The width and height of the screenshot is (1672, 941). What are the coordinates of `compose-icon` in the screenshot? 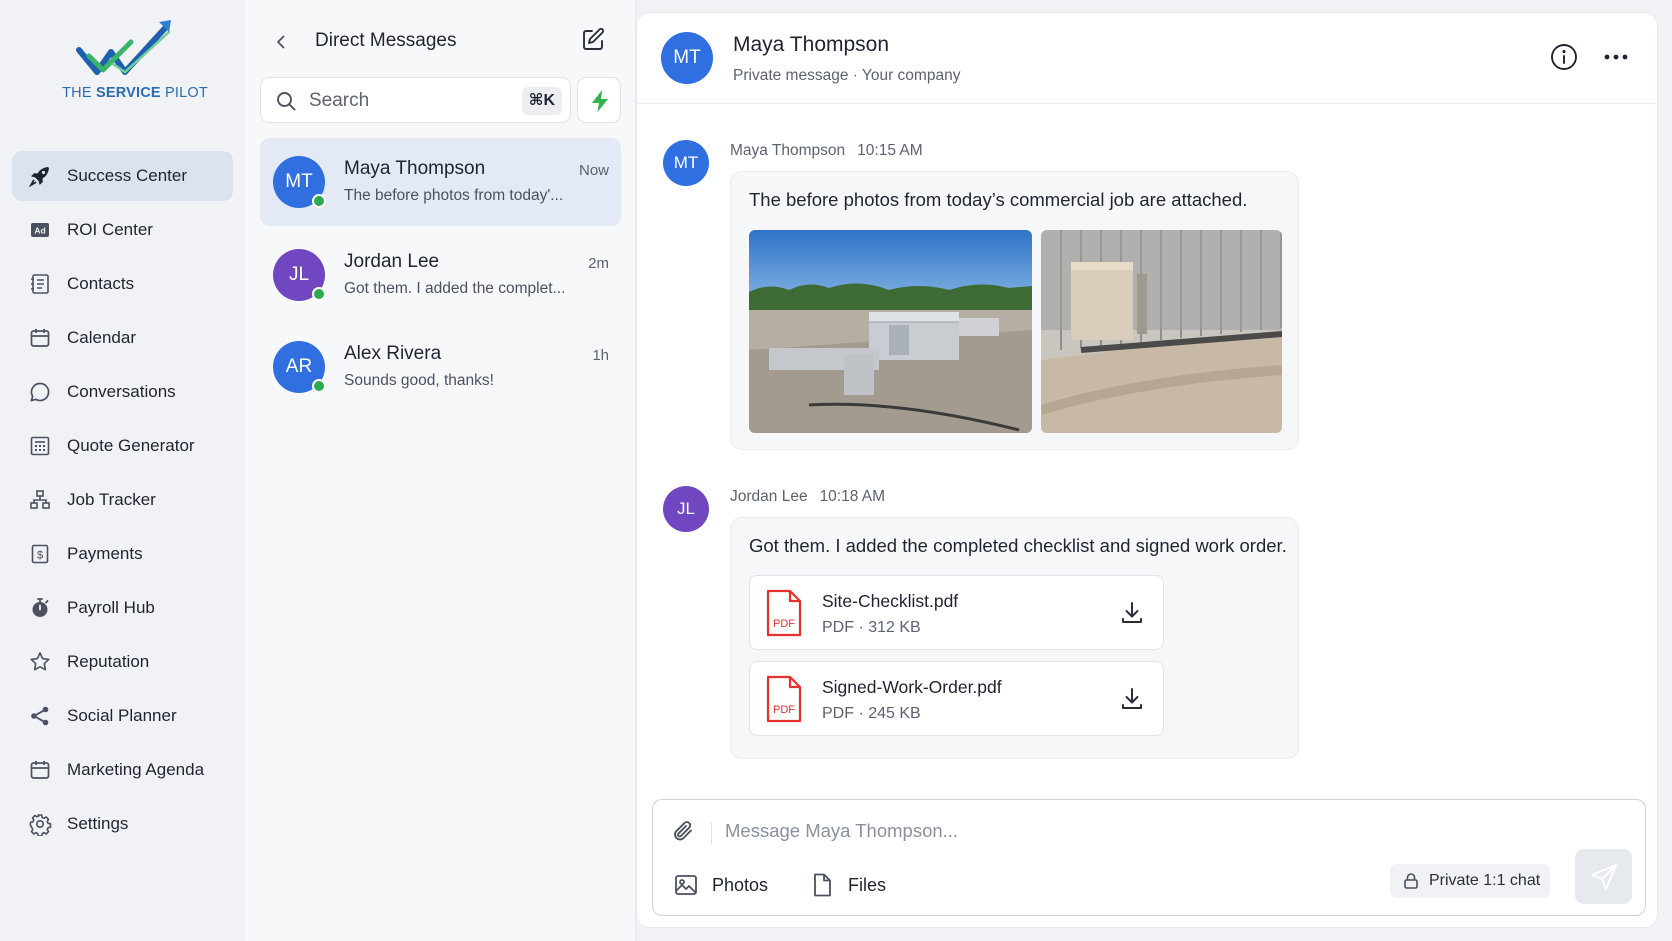 It's located at (593, 40).